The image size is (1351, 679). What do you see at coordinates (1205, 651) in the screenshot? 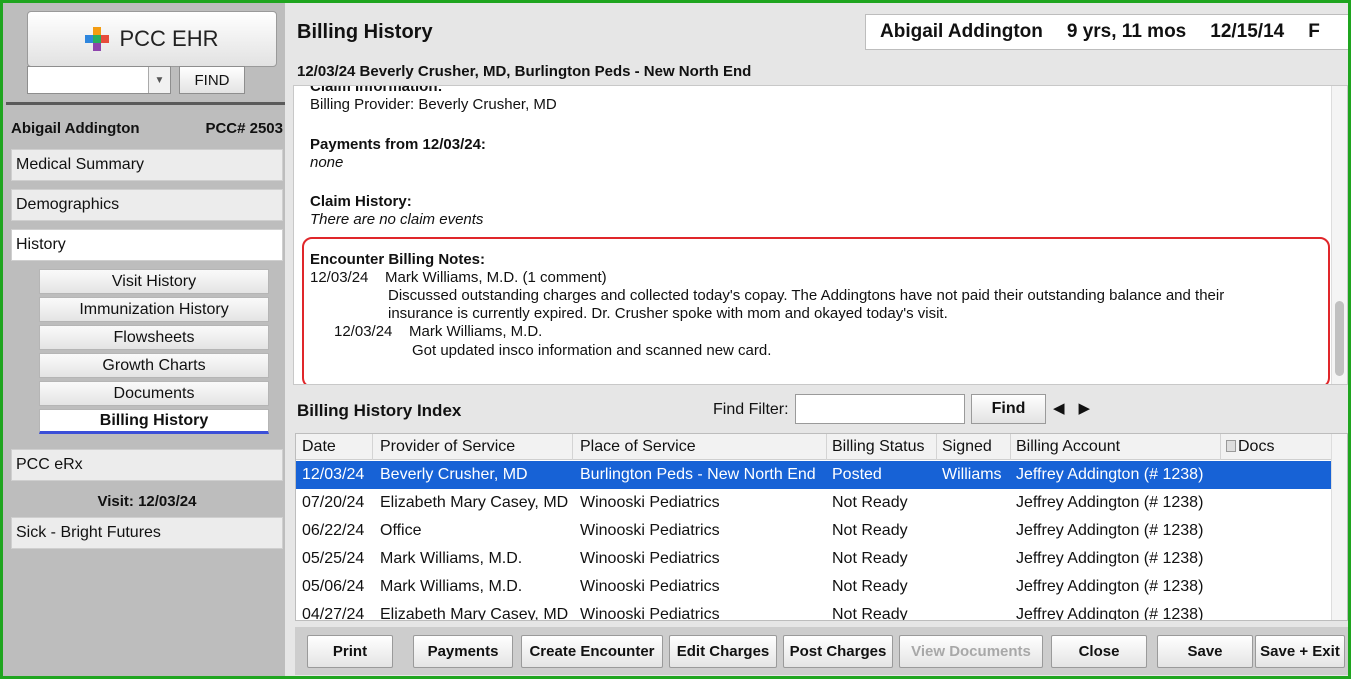
I see `save-button: Save` at bounding box center [1205, 651].